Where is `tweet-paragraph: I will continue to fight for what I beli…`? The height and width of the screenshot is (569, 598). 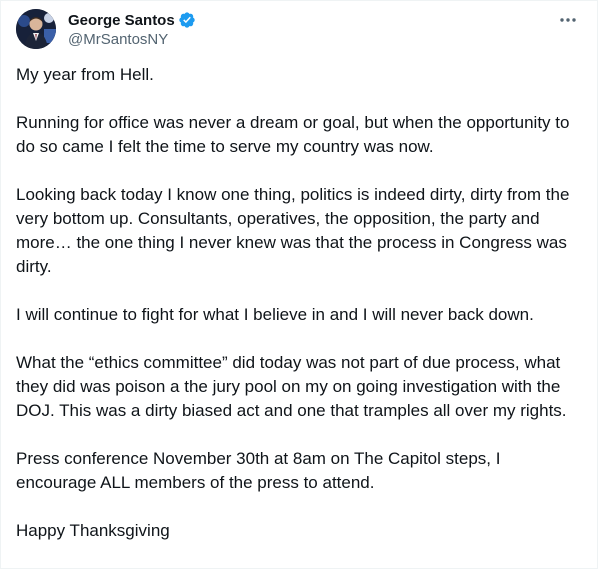 tweet-paragraph: I will continue to fight for what I beli… is located at coordinates (275, 314).